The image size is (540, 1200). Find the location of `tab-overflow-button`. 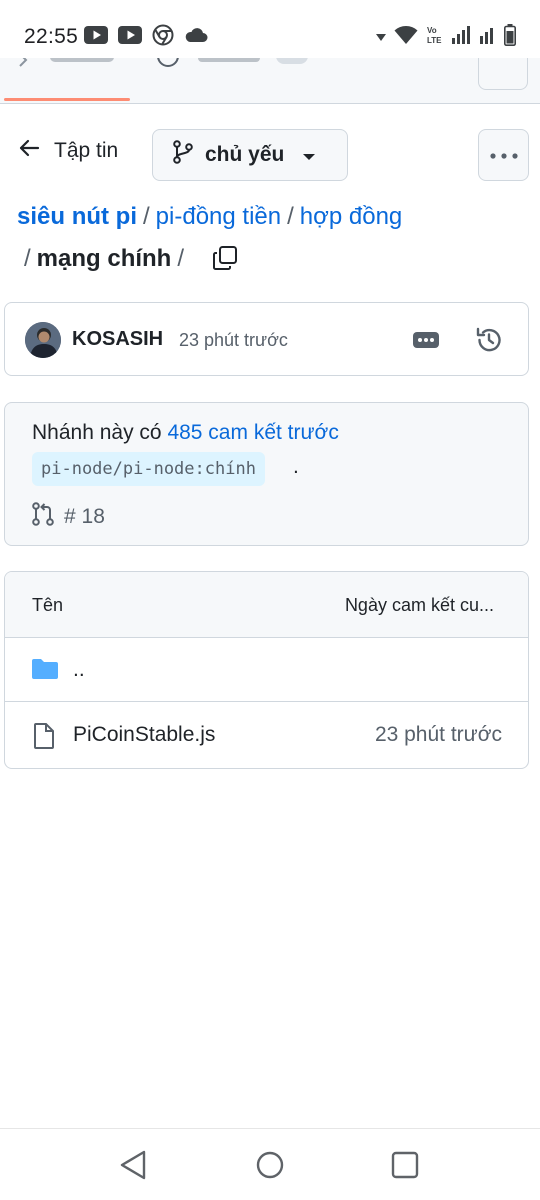

tab-overflow-button is located at coordinates (503, 74).